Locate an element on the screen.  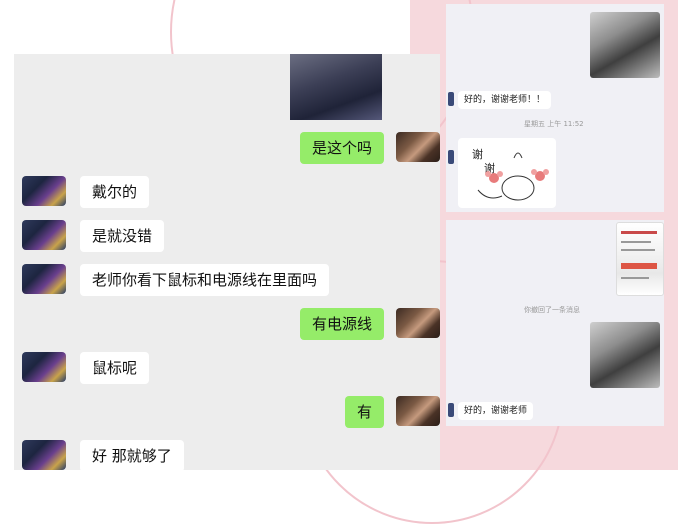
chat-row: 是这个吗 is located at coordinates (227, 152).